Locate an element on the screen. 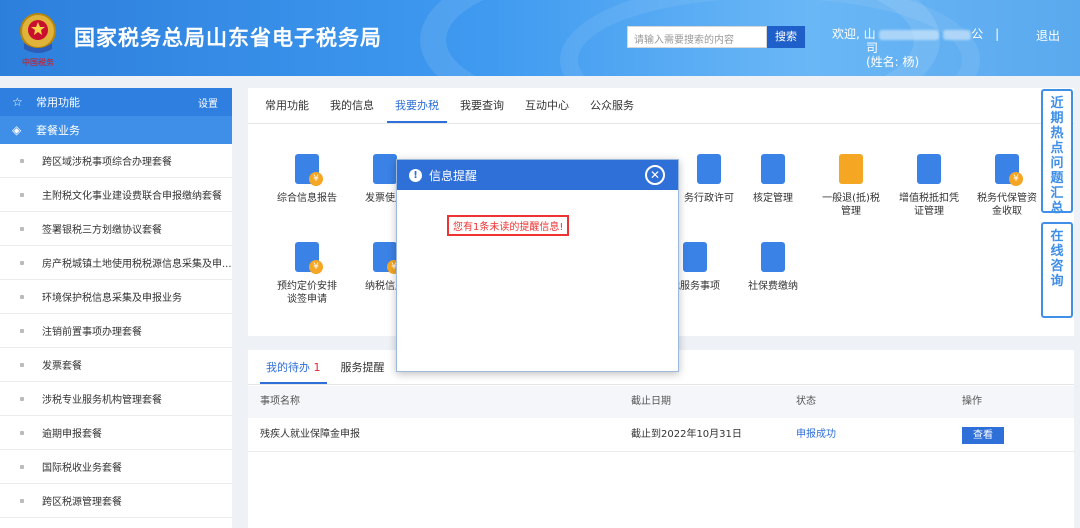  faq-float-tab: 近期热点问题汇总 is located at coordinates (1057, 152).